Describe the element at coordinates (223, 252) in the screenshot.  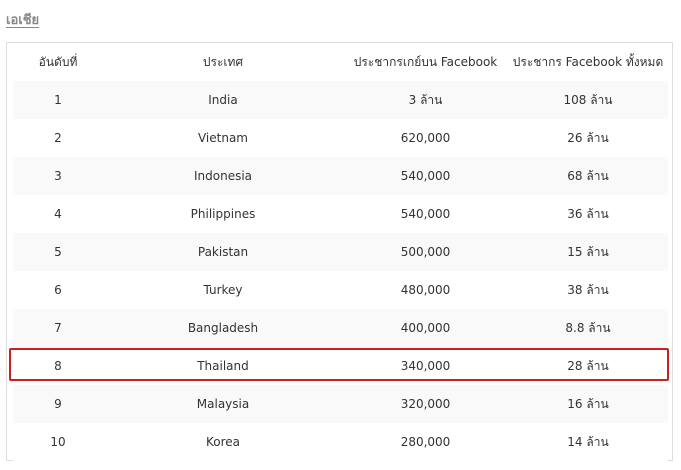
I see `country-cell: Pakistan` at that location.